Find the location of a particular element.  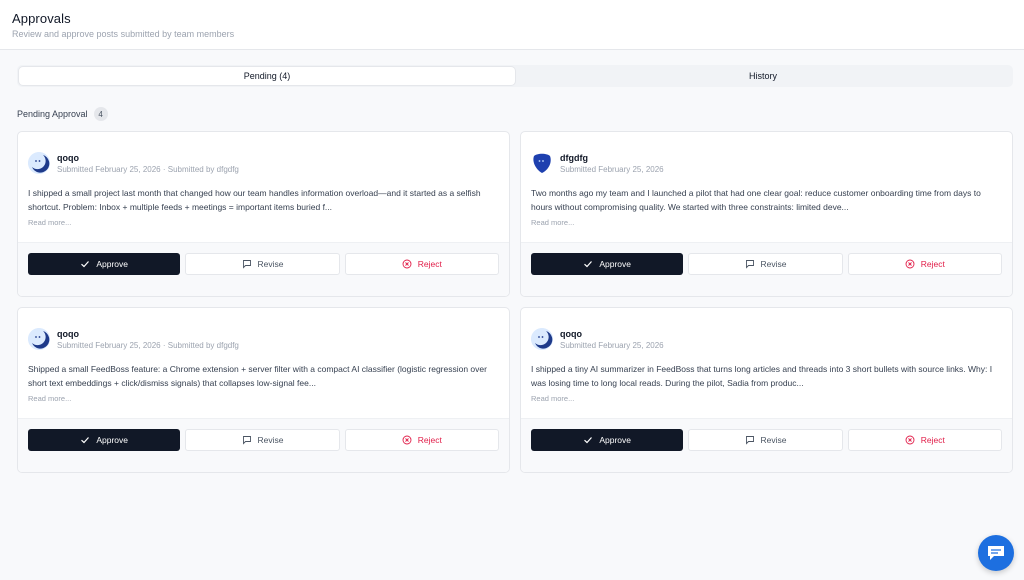

section-header: Pending Approval 4 is located at coordinates (62, 114).